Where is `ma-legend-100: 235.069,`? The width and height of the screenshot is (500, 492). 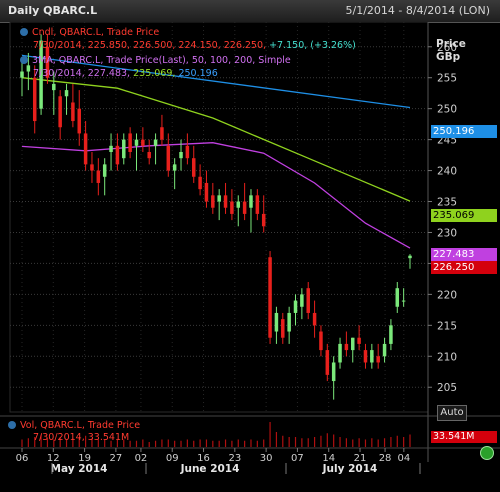
ma-legend-100: 235.069, is located at coordinates (154, 73).